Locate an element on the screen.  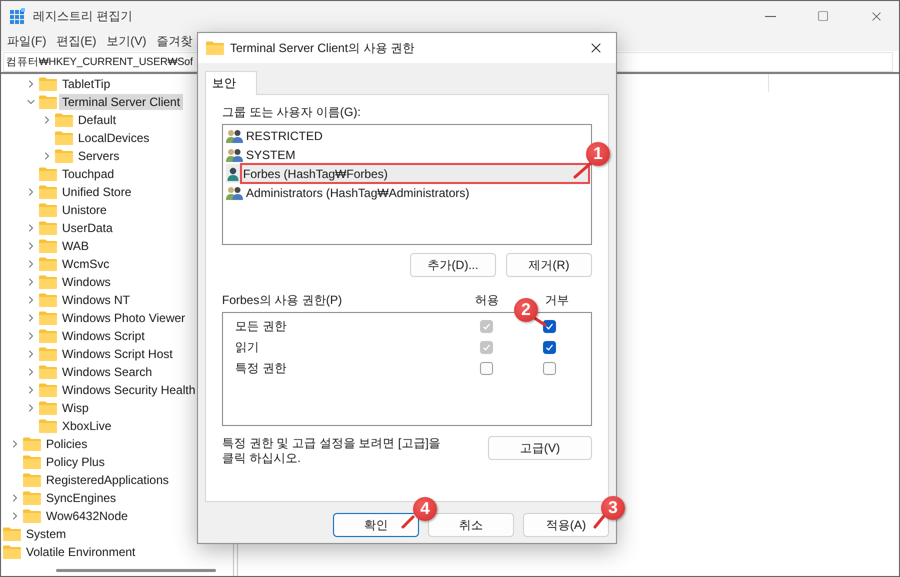
permissions-label: Forbes의 사용 권한(P) is located at coordinates (283, 300).